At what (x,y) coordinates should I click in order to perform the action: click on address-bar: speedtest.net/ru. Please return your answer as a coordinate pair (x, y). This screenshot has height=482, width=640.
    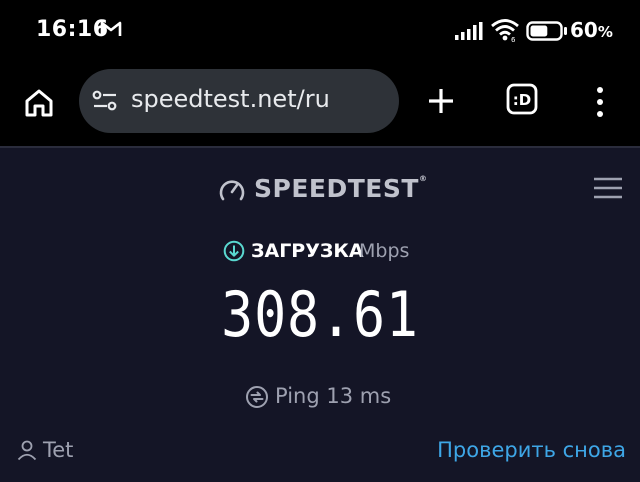
    Looking at the image, I should click on (239, 101).